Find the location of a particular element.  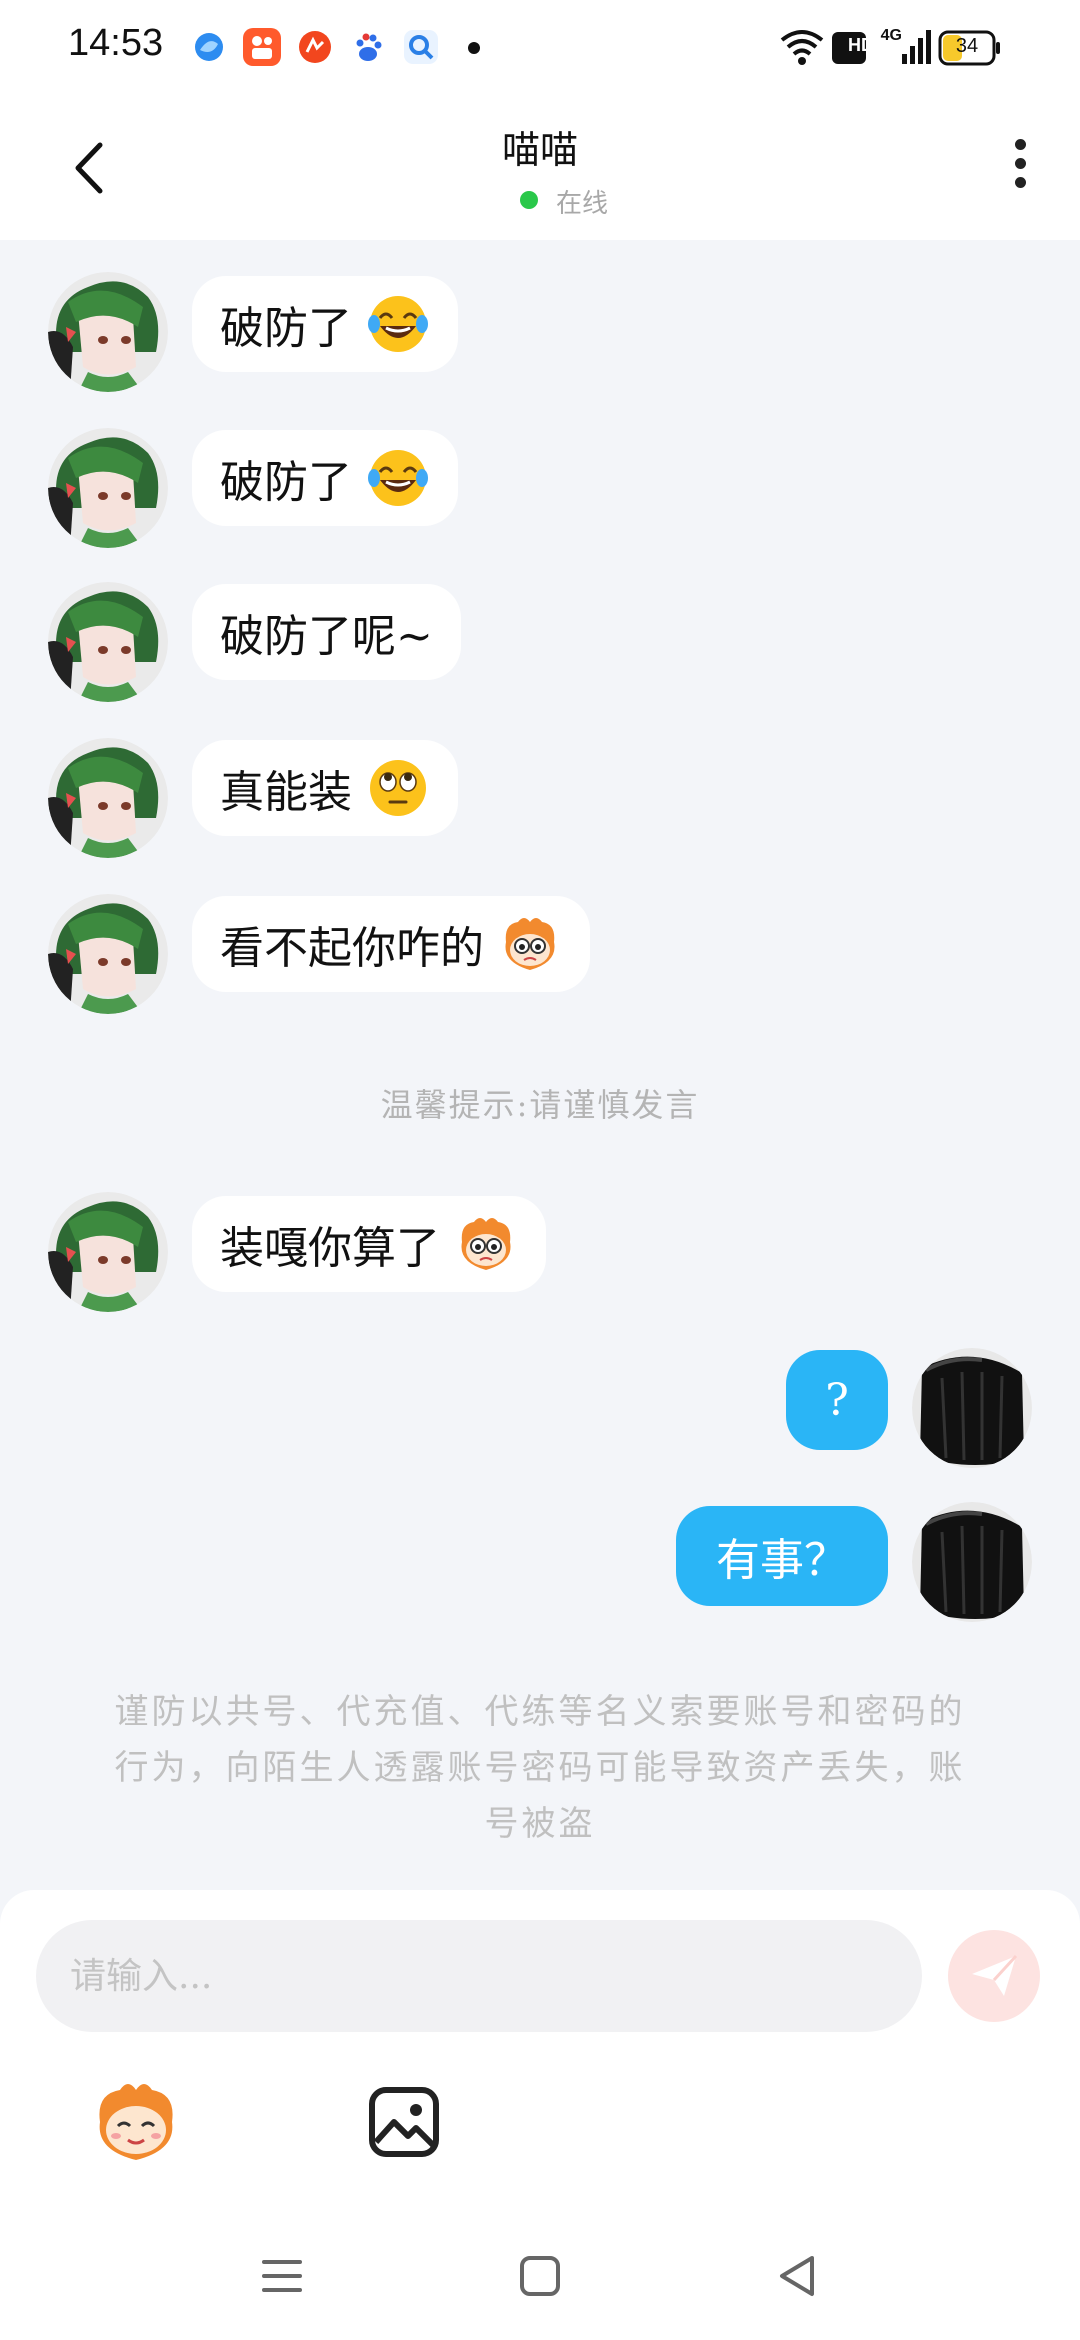

sticker-button is located at coordinates (136, 2122).